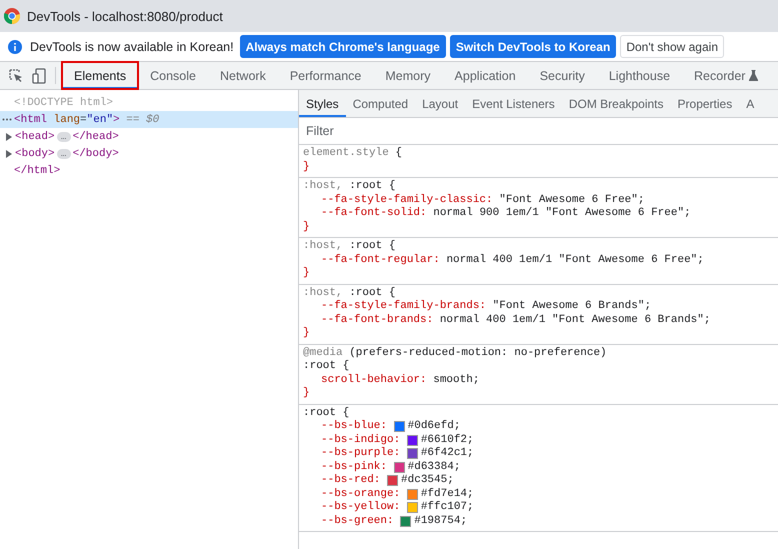 This screenshot has width=778, height=549. I want to click on panel-tab: Application, so click(485, 75).